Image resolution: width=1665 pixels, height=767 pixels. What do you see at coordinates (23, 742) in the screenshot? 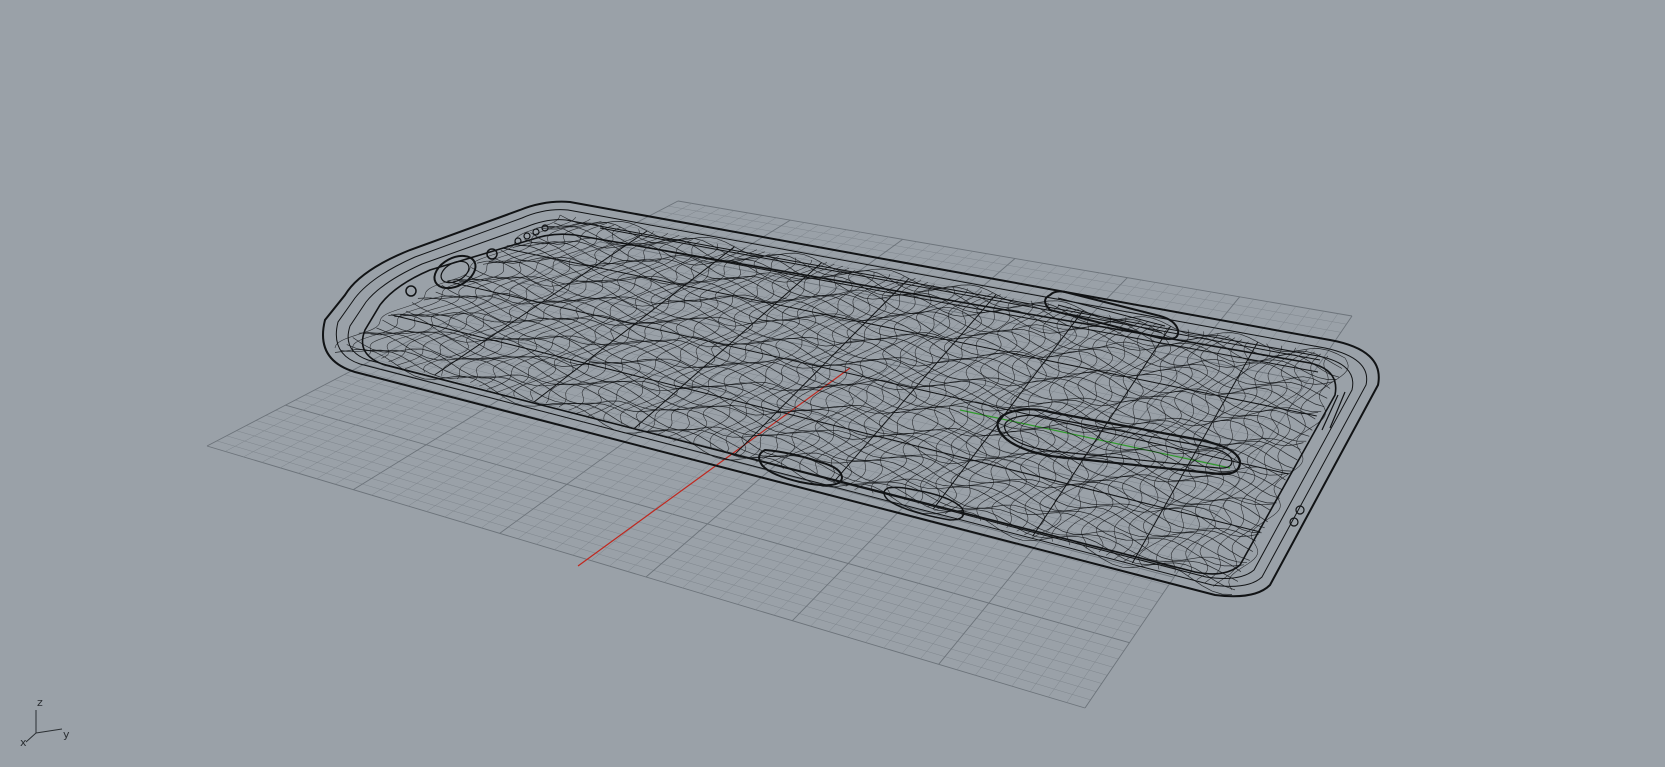
I see `x-axis-label: x` at bounding box center [23, 742].